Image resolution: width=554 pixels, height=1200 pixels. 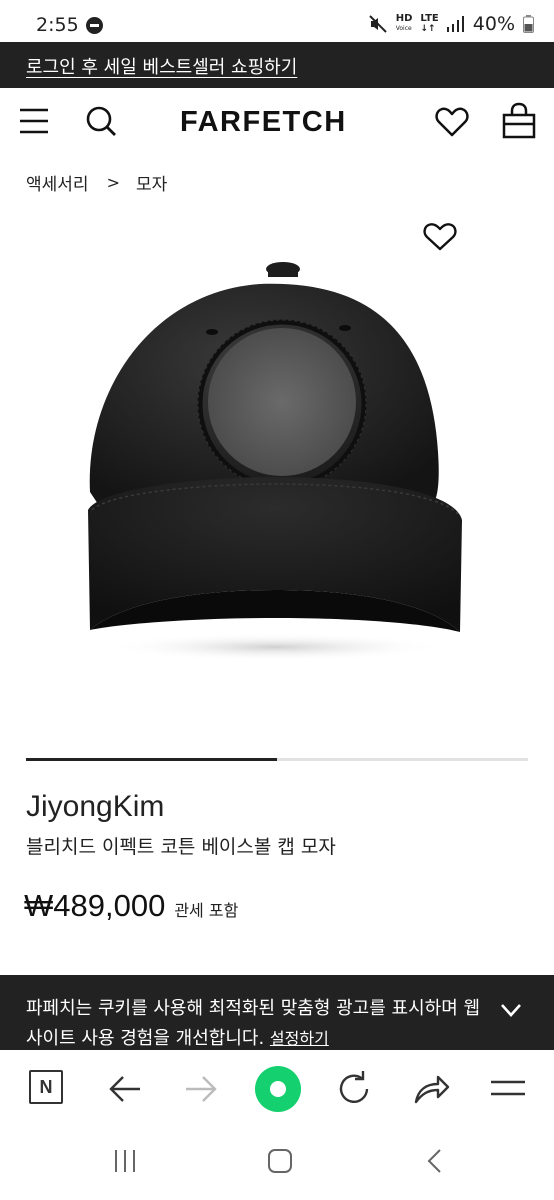 What do you see at coordinates (431, 1089) in the screenshot?
I see `share-icon` at bounding box center [431, 1089].